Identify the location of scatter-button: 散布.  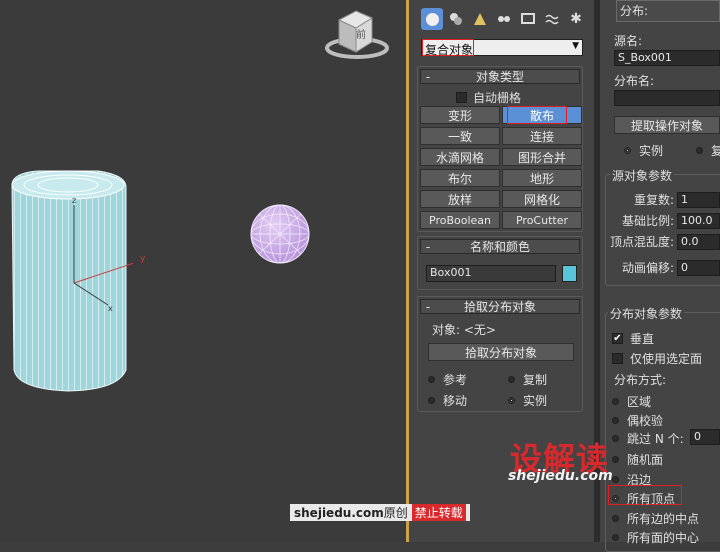
(542, 115).